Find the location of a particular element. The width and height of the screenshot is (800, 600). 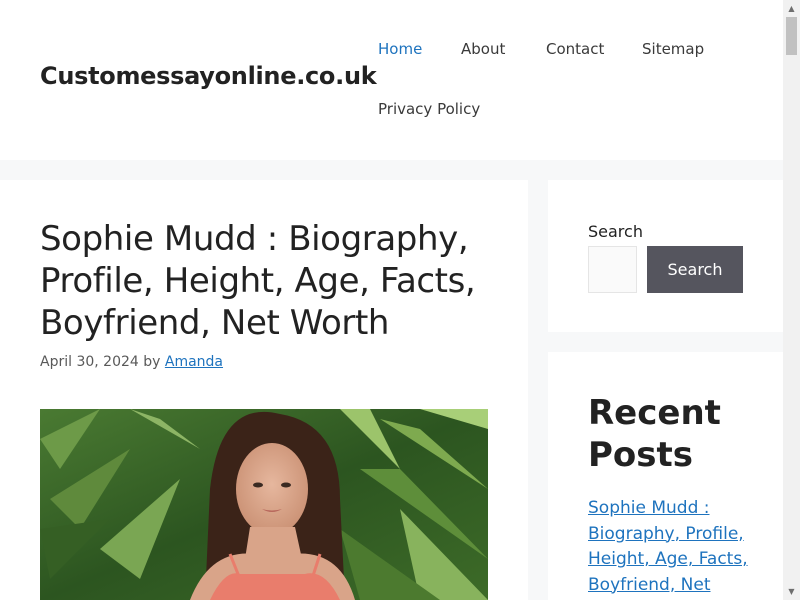

article-date: April 30, 2024 is located at coordinates (89, 362).